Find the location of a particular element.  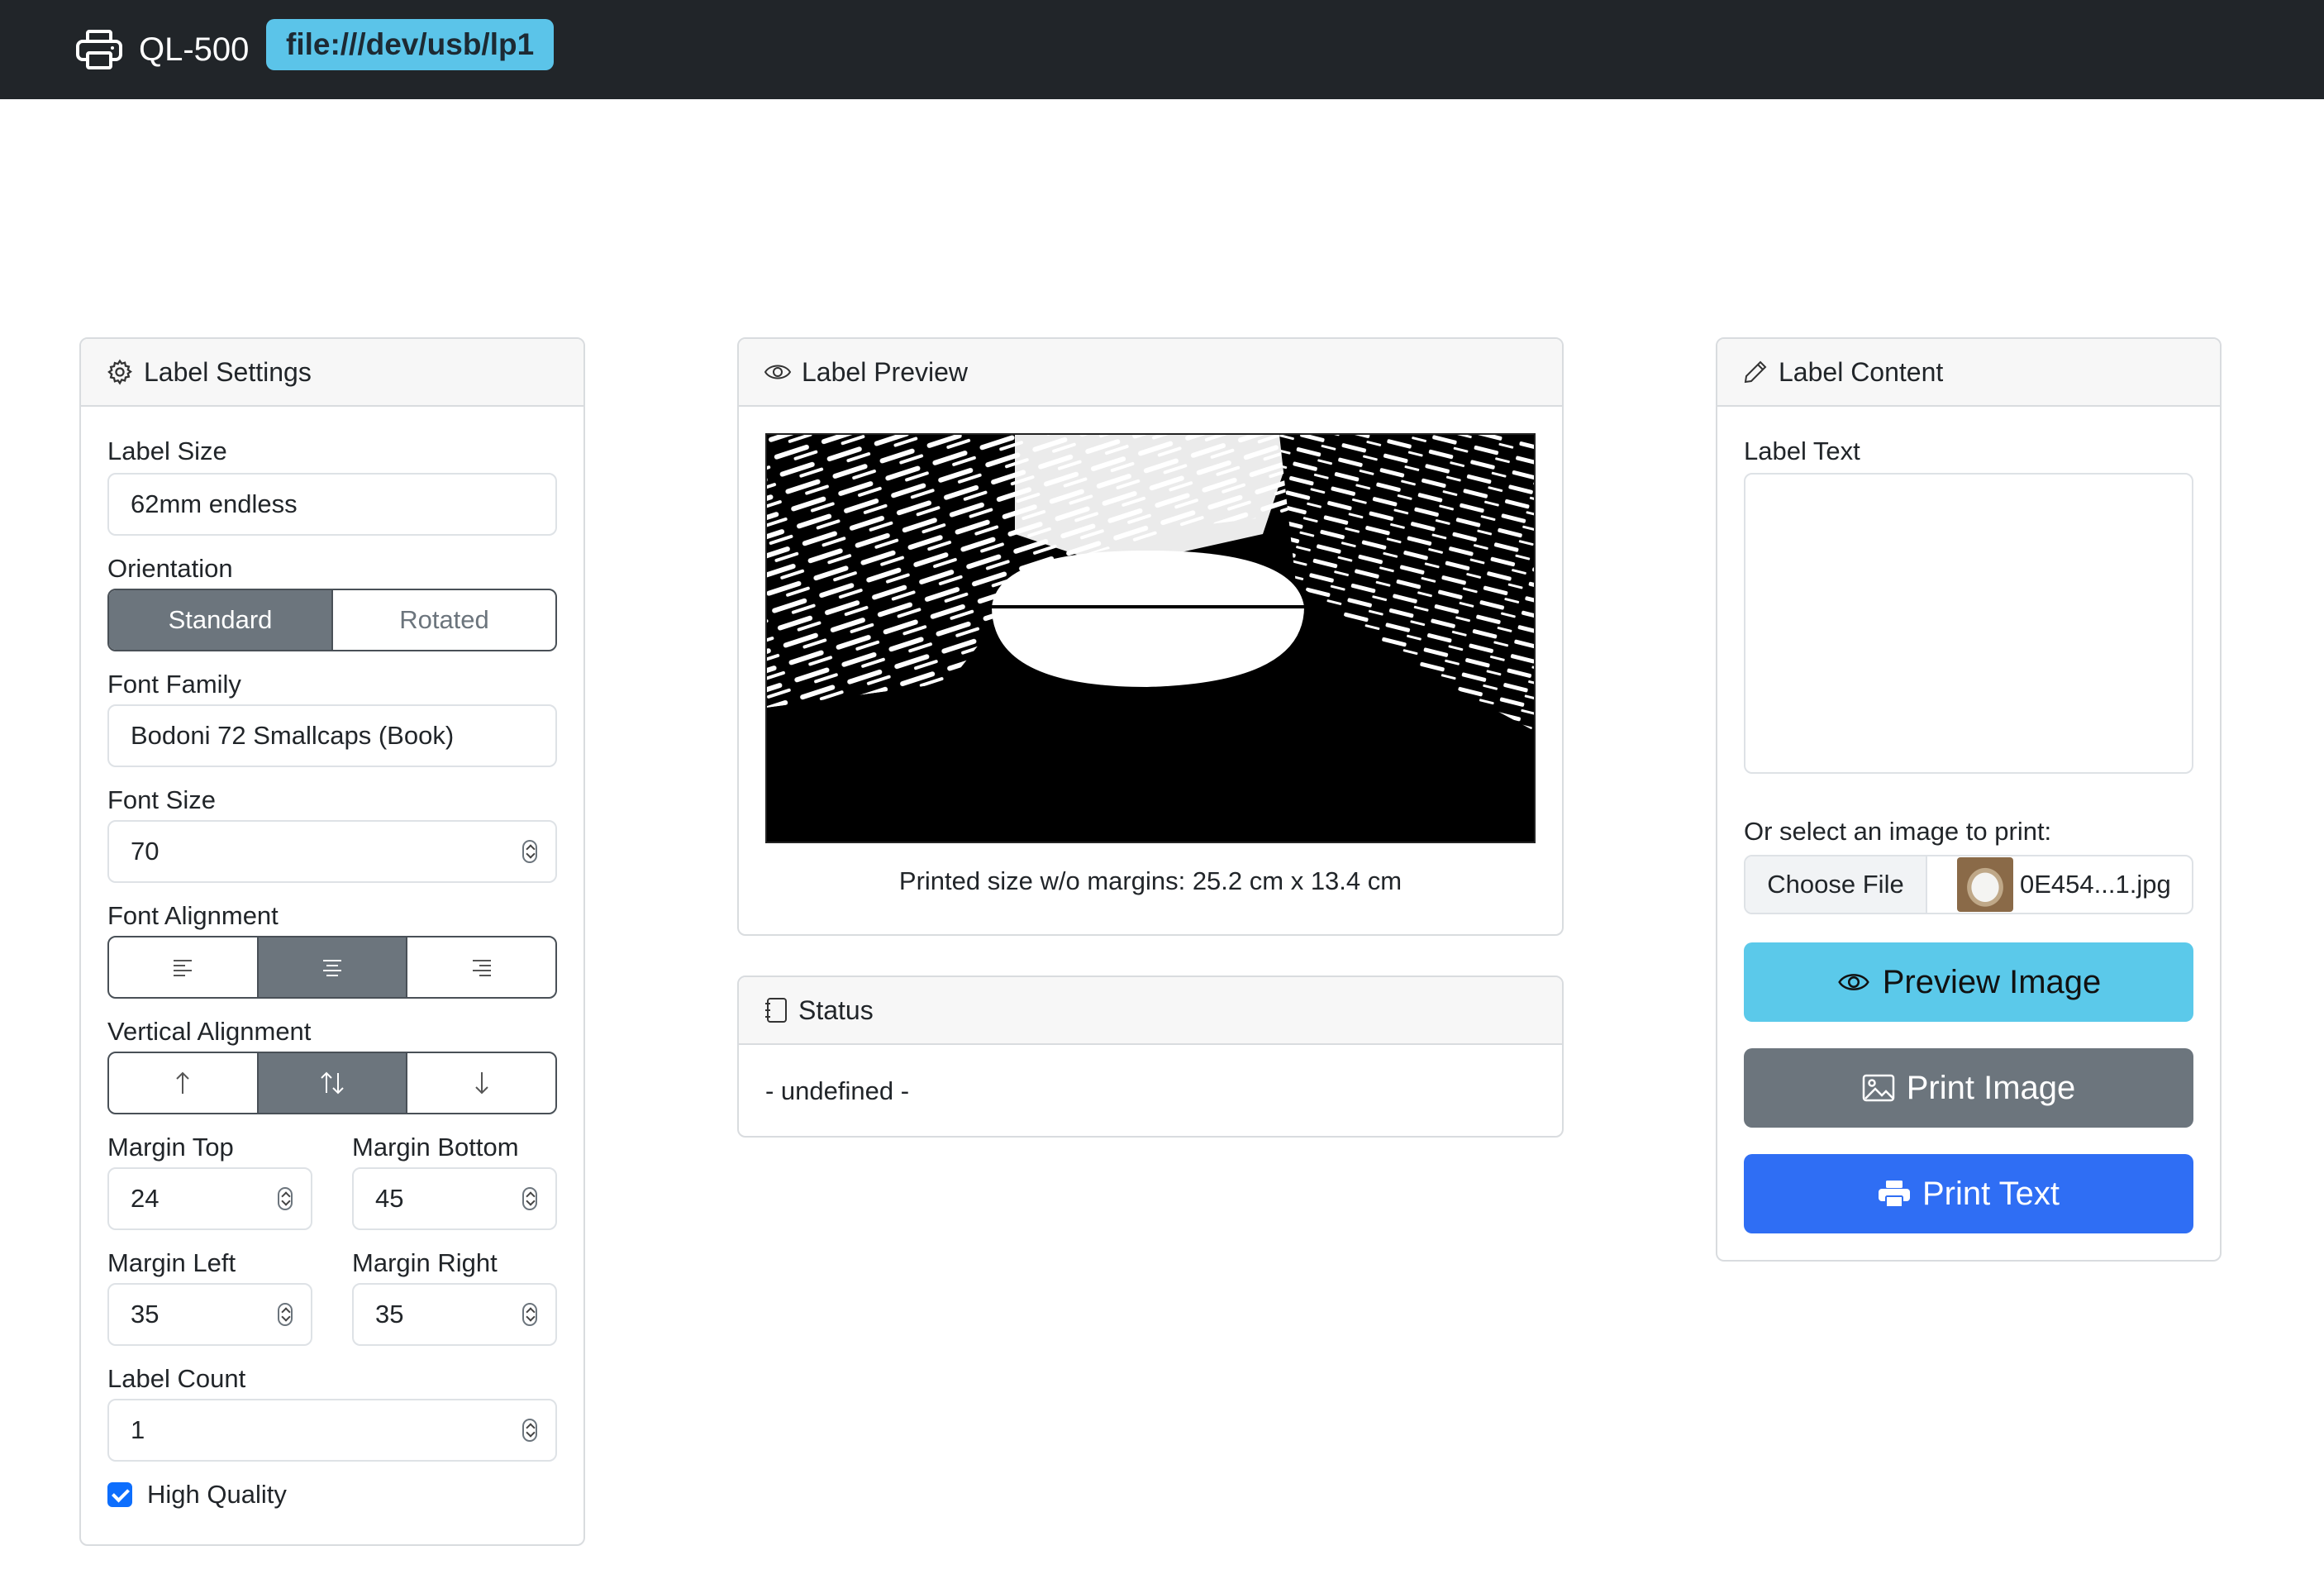

orientation-toggle: Standard Rotated is located at coordinates (332, 620).